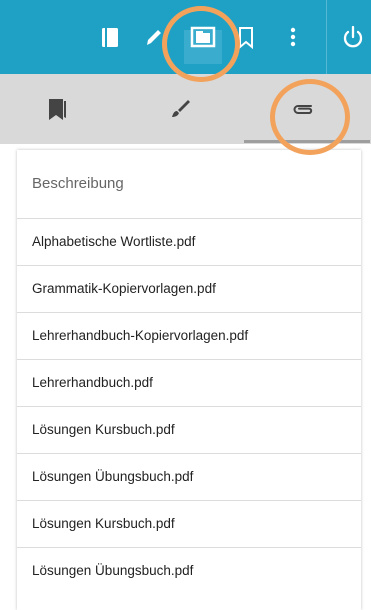 Image resolution: width=371 pixels, height=610 pixels. Describe the element at coordinates (246, 37) in the screenshot. I see `bookmark-icon` at that location.